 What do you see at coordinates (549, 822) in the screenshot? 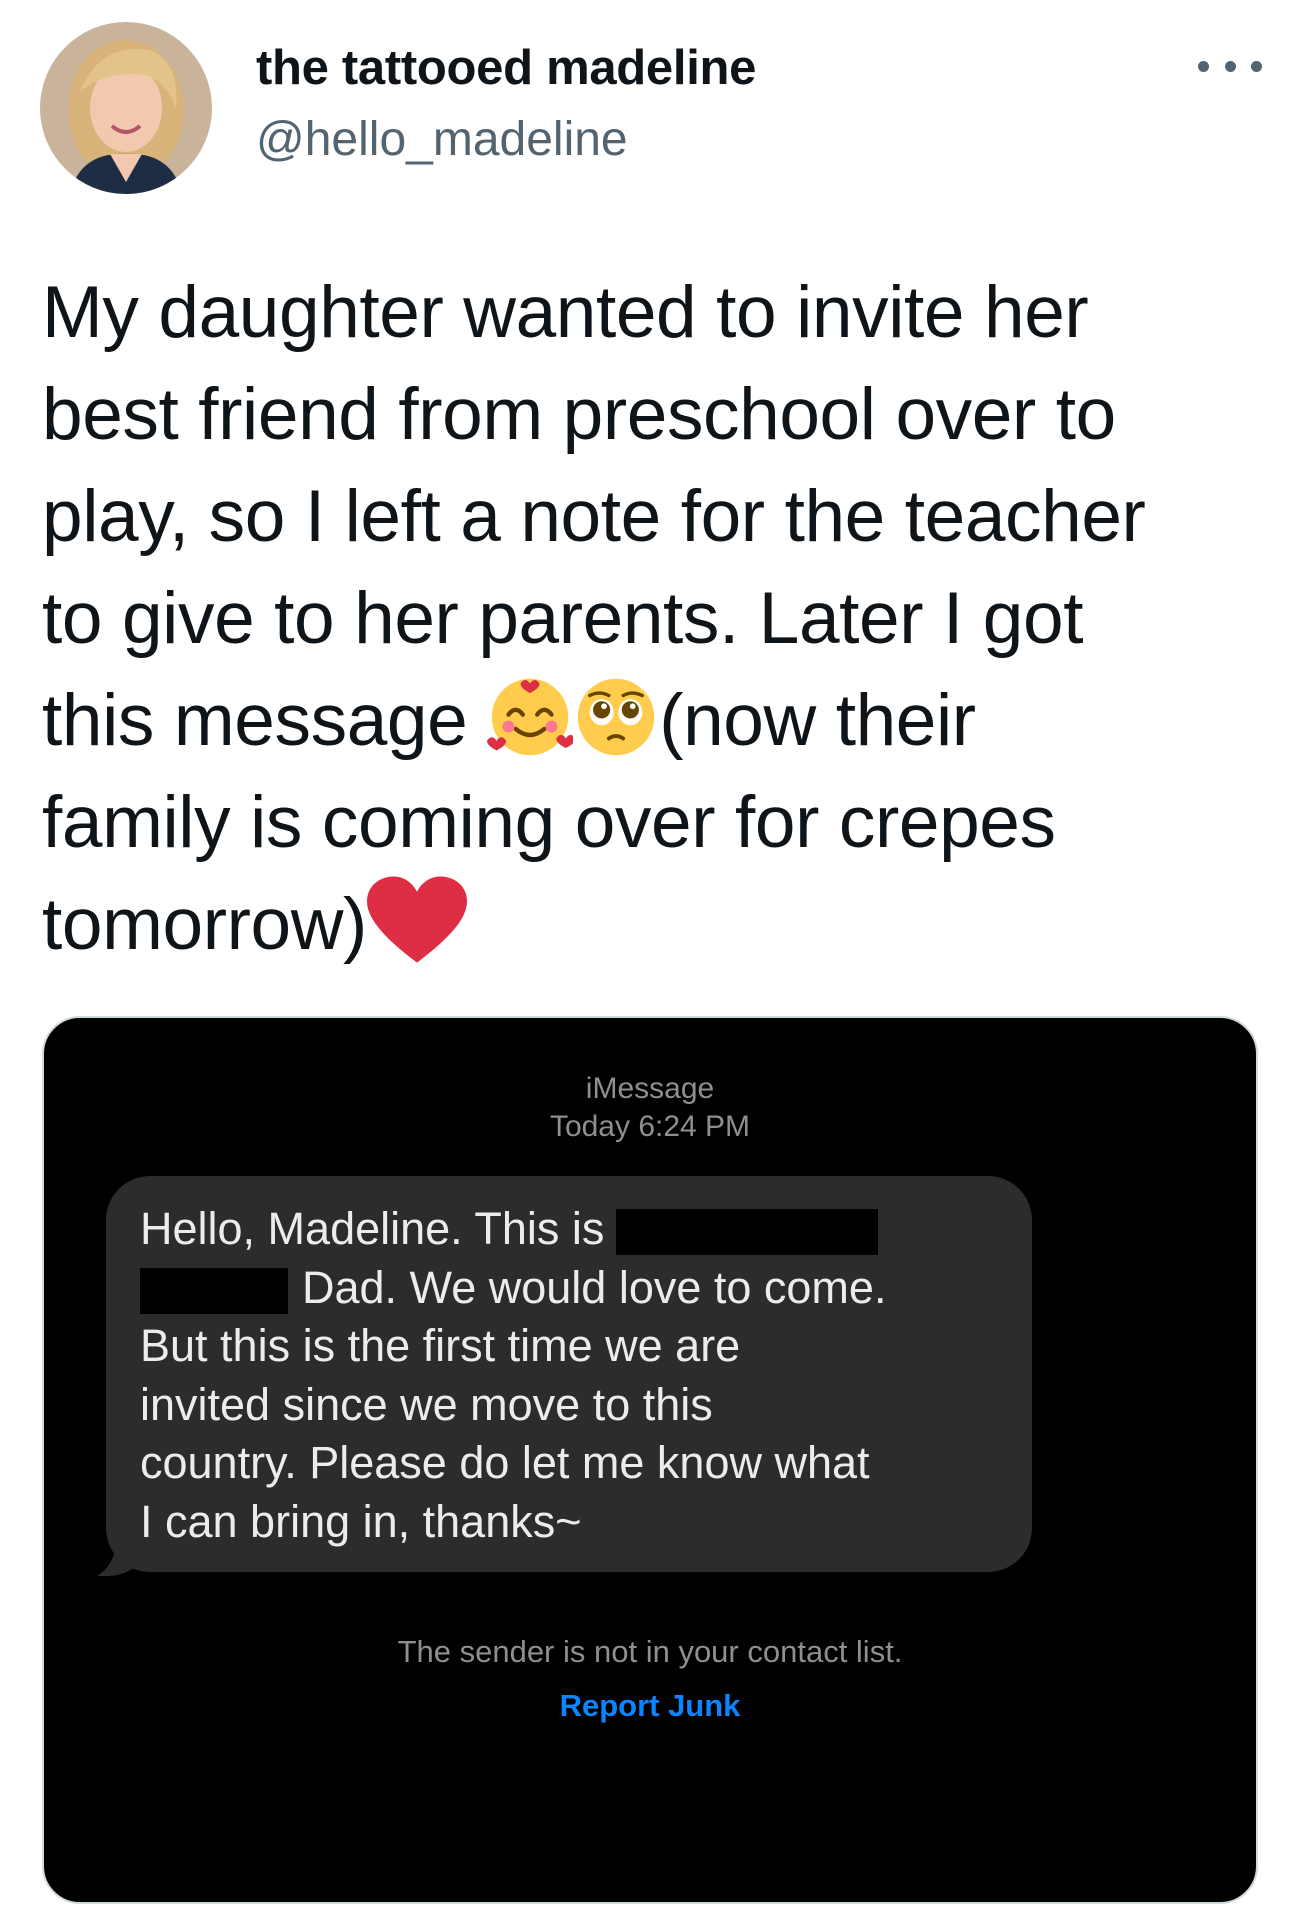
I see `tweet-line: family is coming over for crepes` at bounding box center [549, 822].